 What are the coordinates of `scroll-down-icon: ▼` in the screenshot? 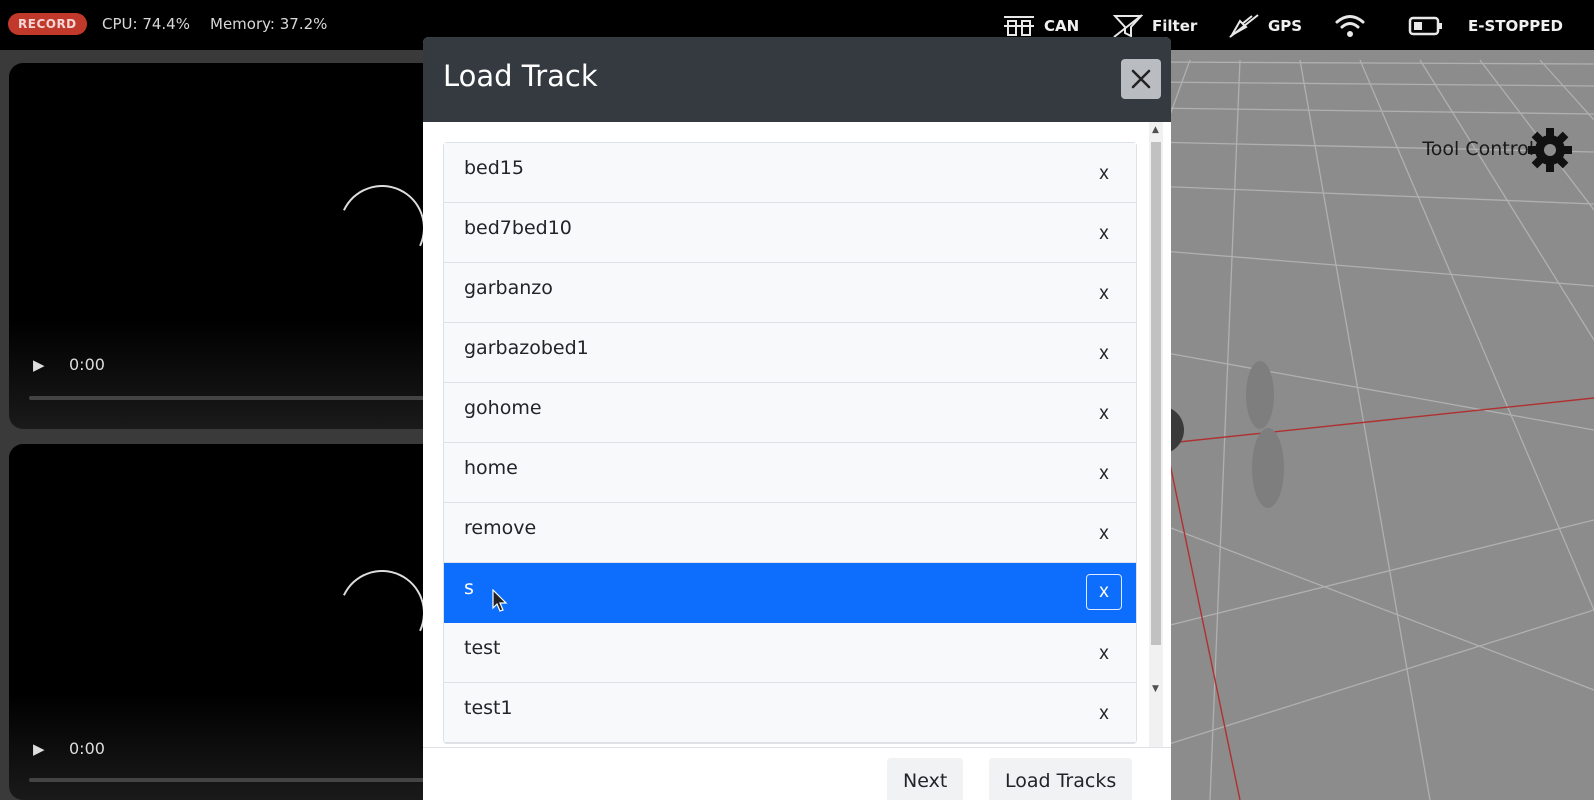 It's located at (1155, 689).